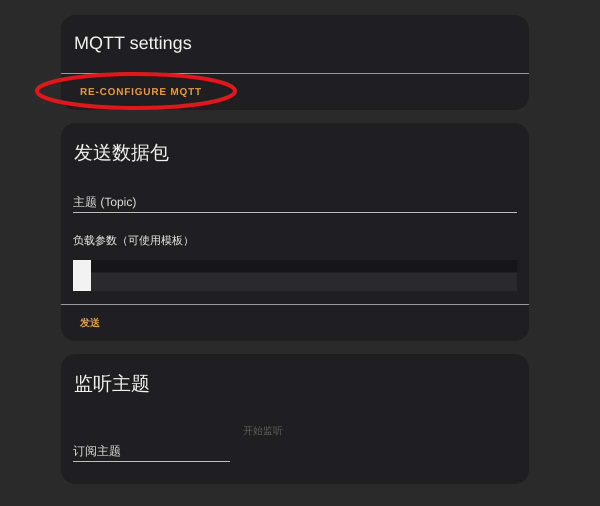  Describe the element at coordinates (295, 203) in the screenshot. I see `topic-field: 主题 (Topic)` at that location.